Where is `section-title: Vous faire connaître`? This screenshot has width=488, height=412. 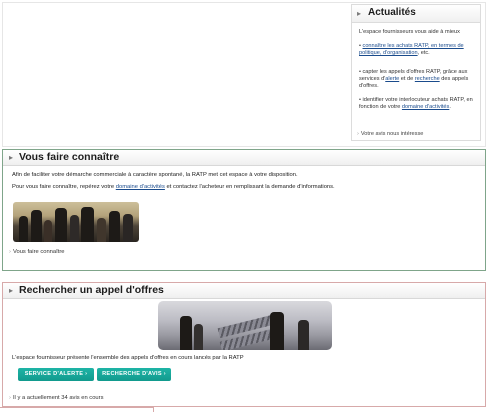 section-title: Vous faire connaître is located at coordinates (69, 157).